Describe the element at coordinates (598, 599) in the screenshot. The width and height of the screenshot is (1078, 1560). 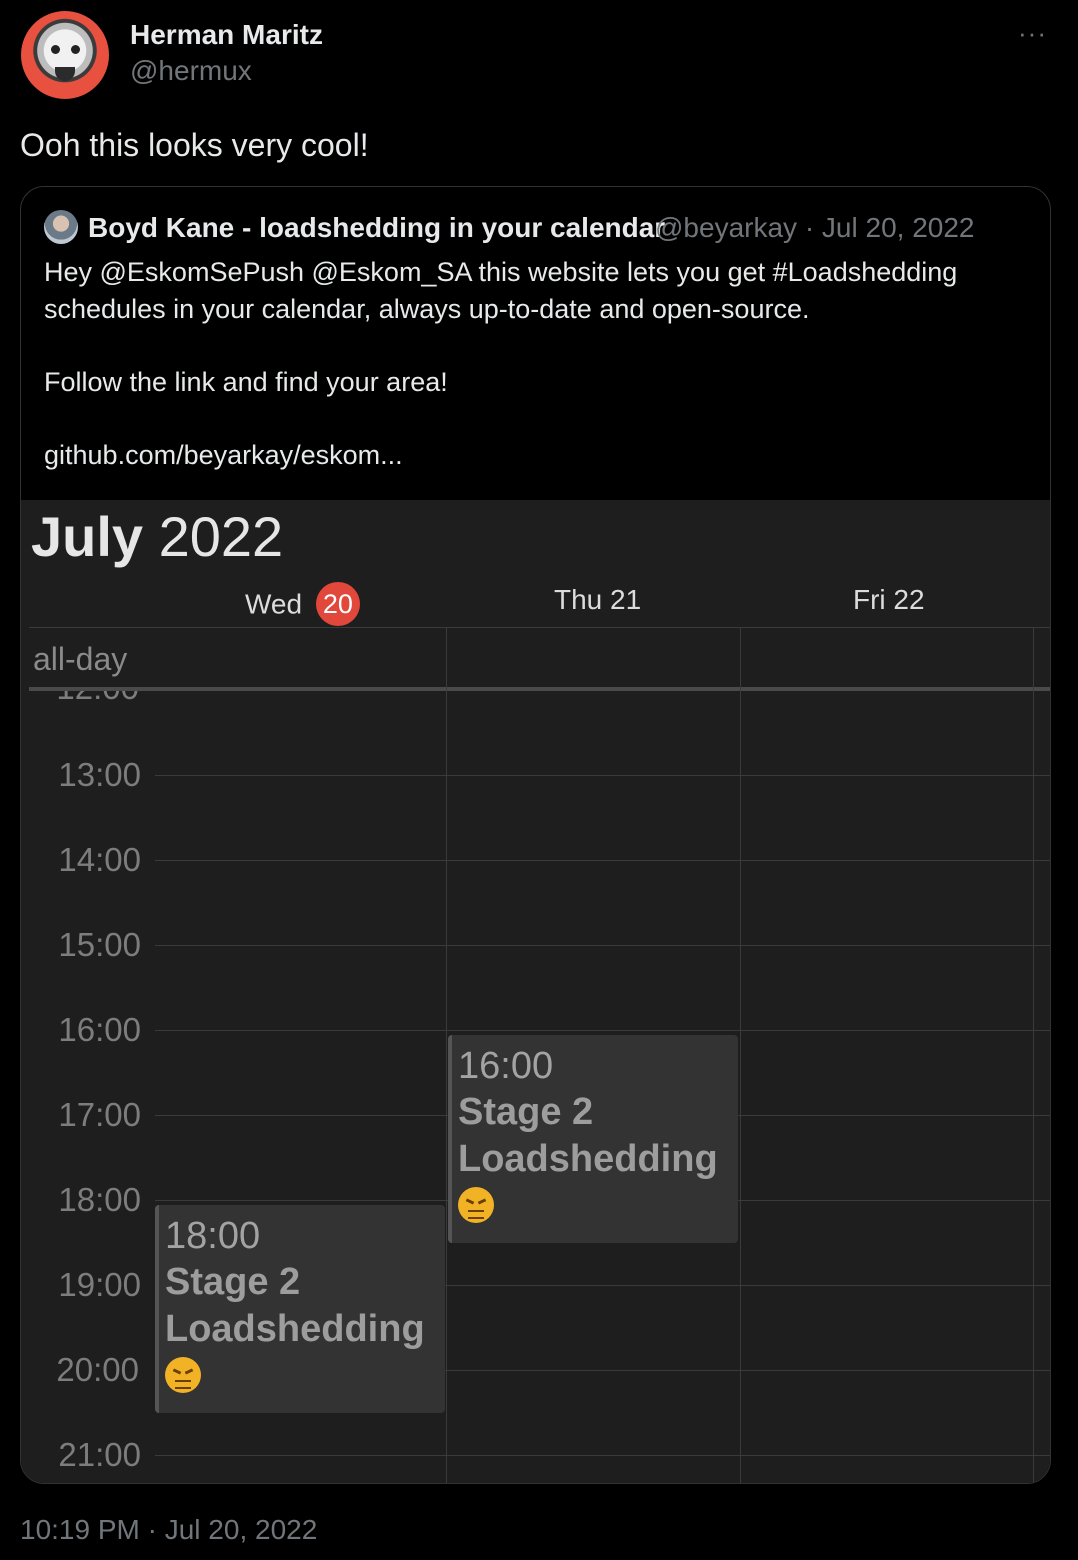
I see `day-header-thu: Thu 21` at that location.